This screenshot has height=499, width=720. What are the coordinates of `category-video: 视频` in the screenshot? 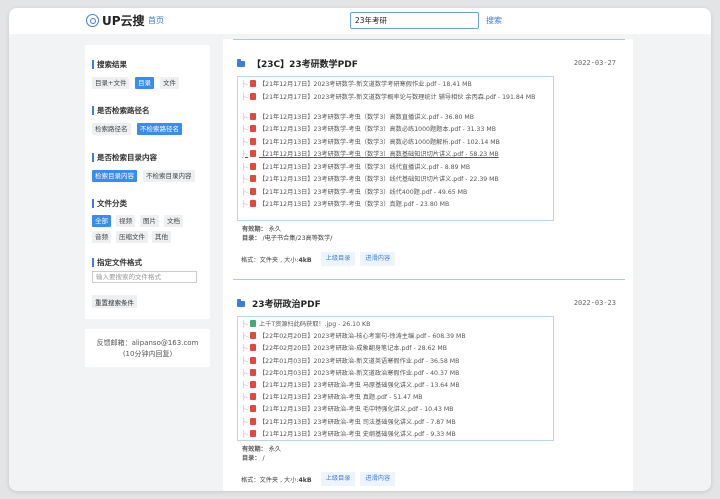 It's located at (125, 221).